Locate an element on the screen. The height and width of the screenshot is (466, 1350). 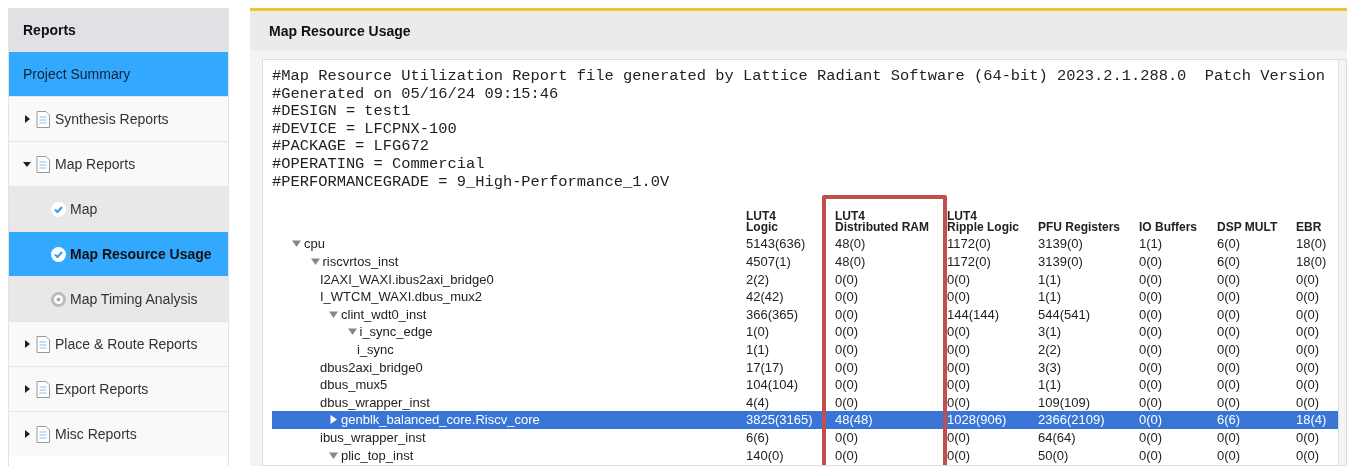
table-row: cpu 5143(636) 48(0) 1172(0) 3139(0) 1(1) 6(0) 18(0) is located at coordinates (805, 244).